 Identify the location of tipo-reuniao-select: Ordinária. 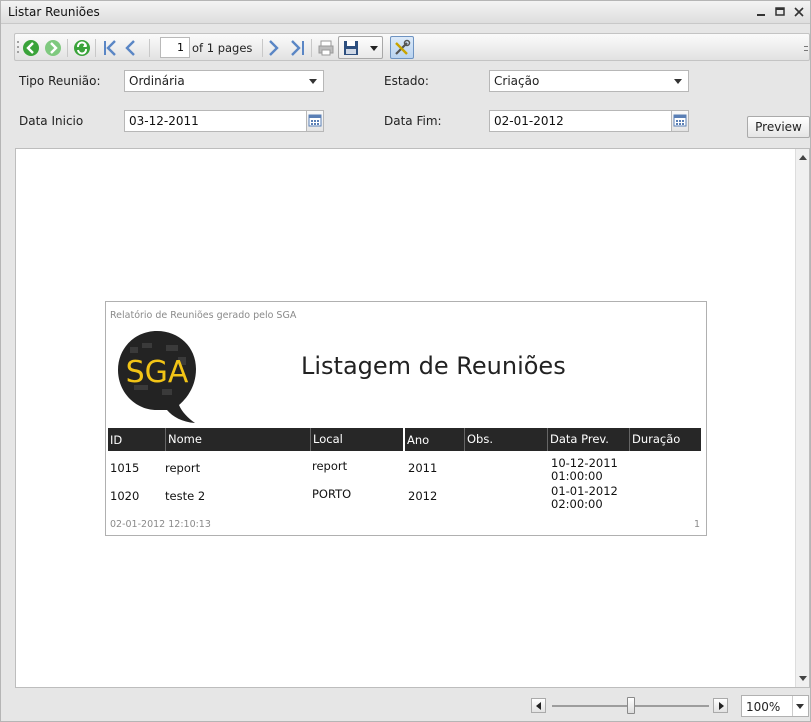
(224, 81).